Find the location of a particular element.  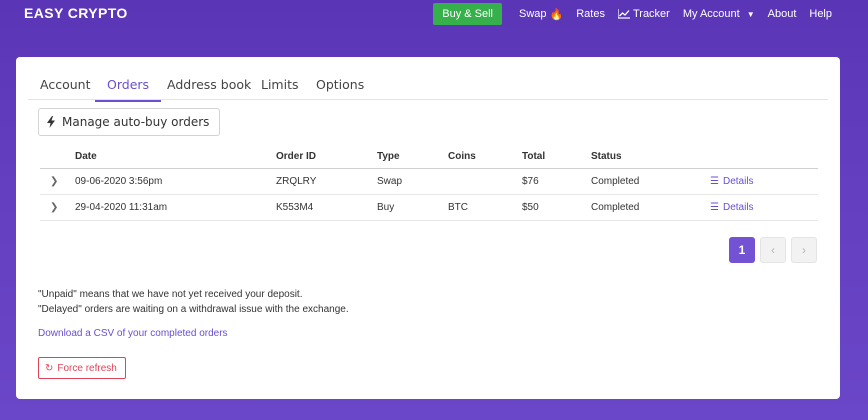

tab-options: Options is located at coordinates (340, 84).